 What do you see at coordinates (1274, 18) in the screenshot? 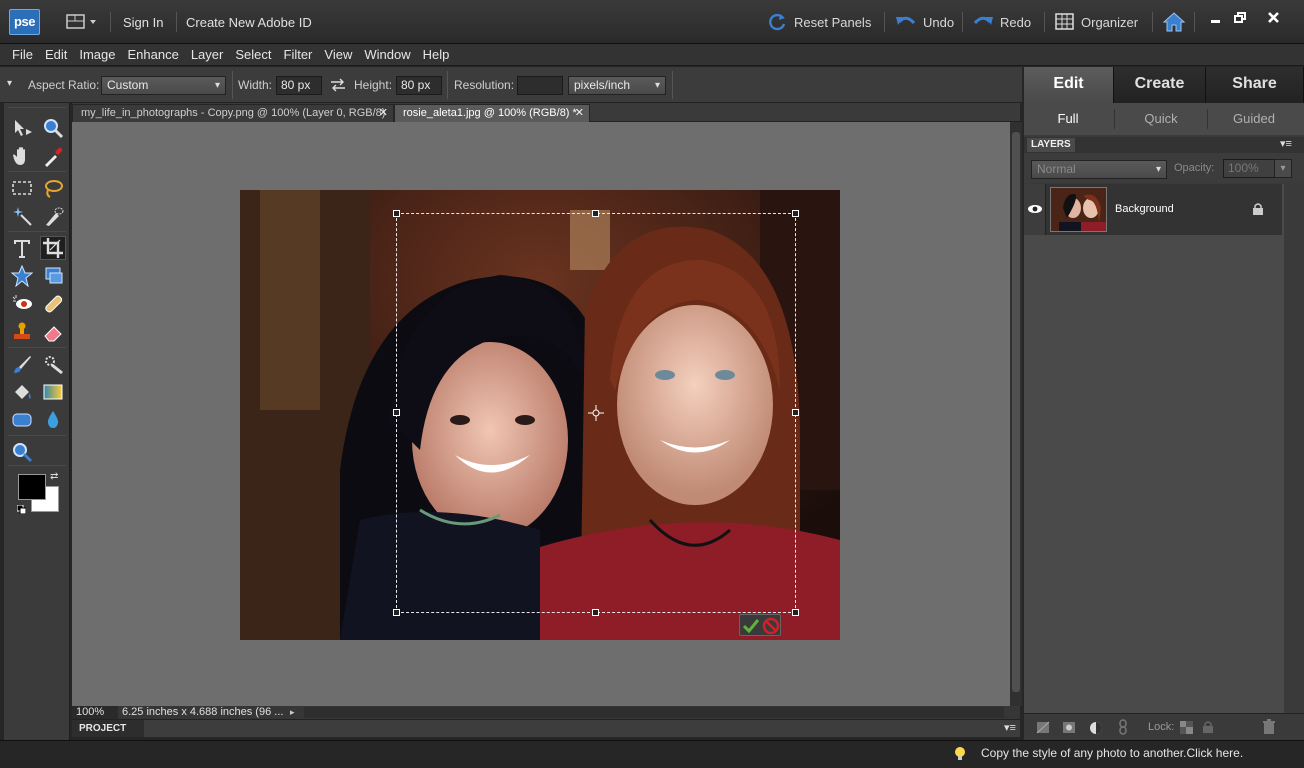
I see `close-window-button` at bounding box center [1274, 18].